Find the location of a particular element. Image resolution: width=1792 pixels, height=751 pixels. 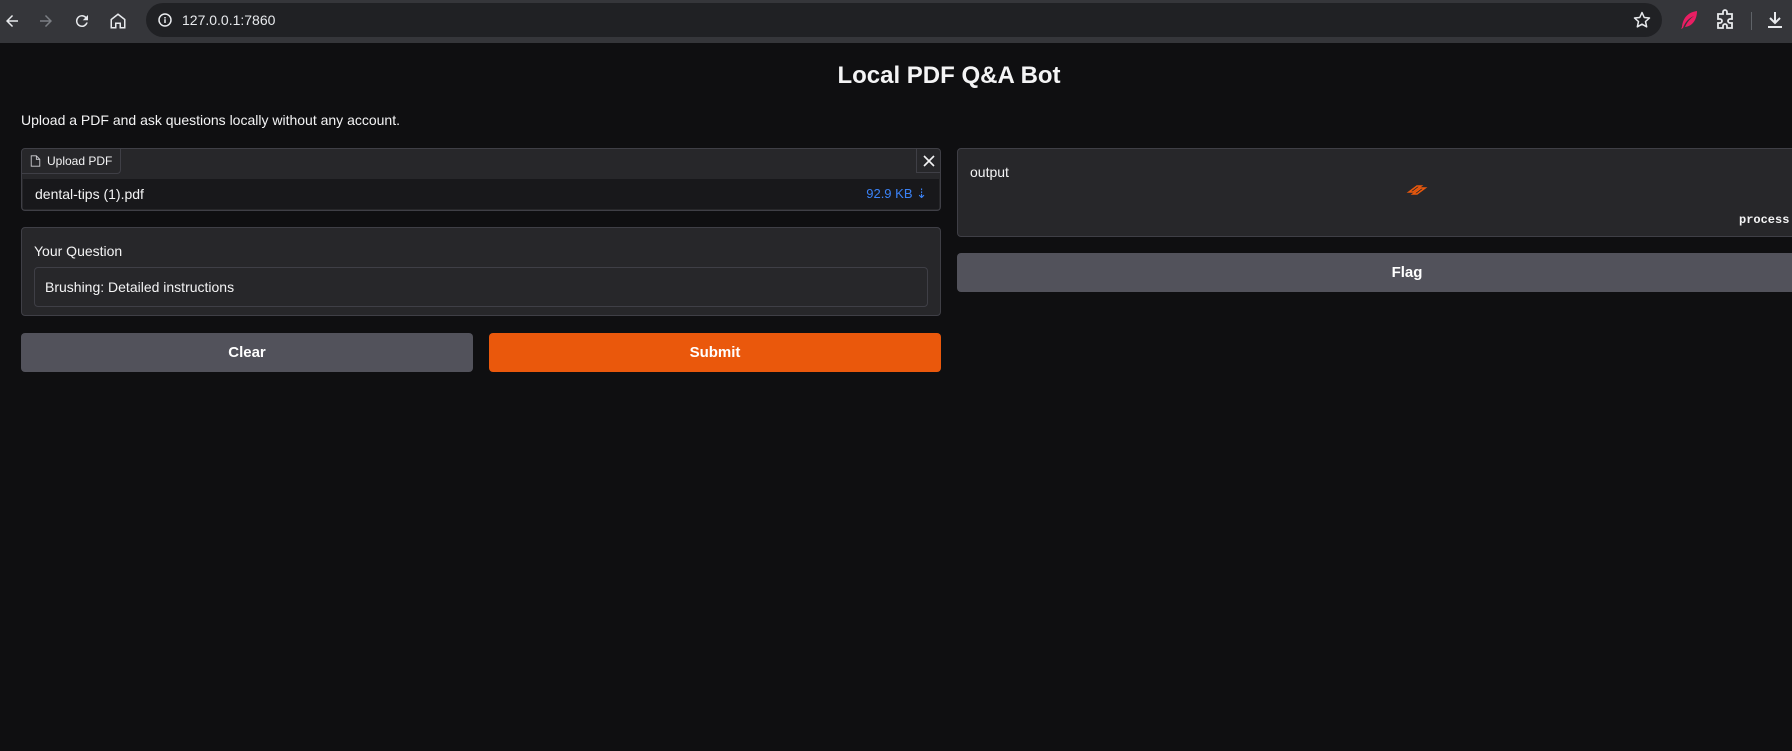

file-name: dental-tips (1).pdf is located at coordinates (89, 194).